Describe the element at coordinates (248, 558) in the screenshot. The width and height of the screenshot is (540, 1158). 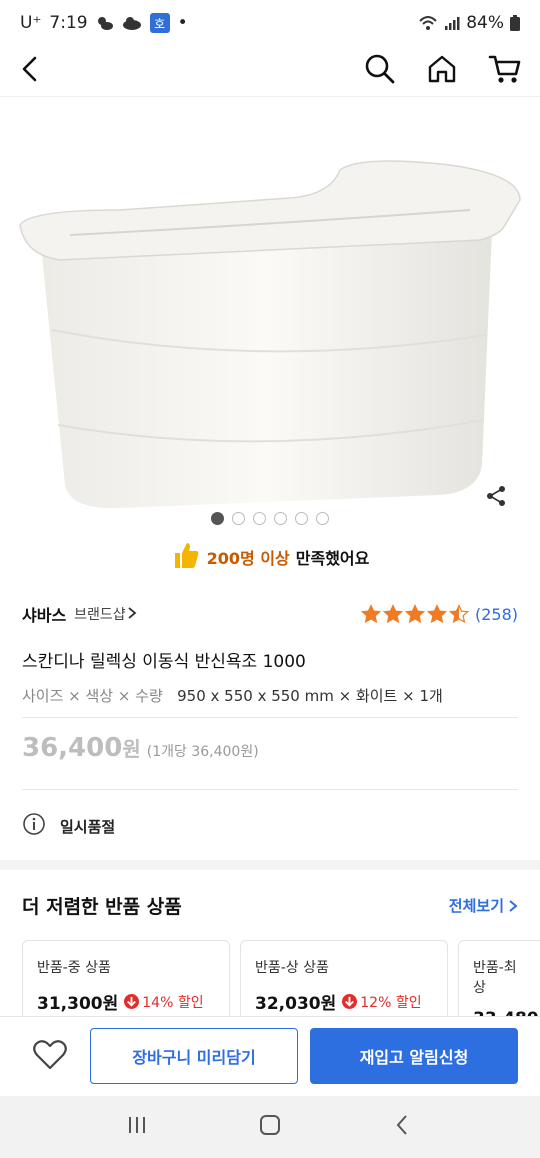
I see `satisfaction-count: 200명 이상` at that location.